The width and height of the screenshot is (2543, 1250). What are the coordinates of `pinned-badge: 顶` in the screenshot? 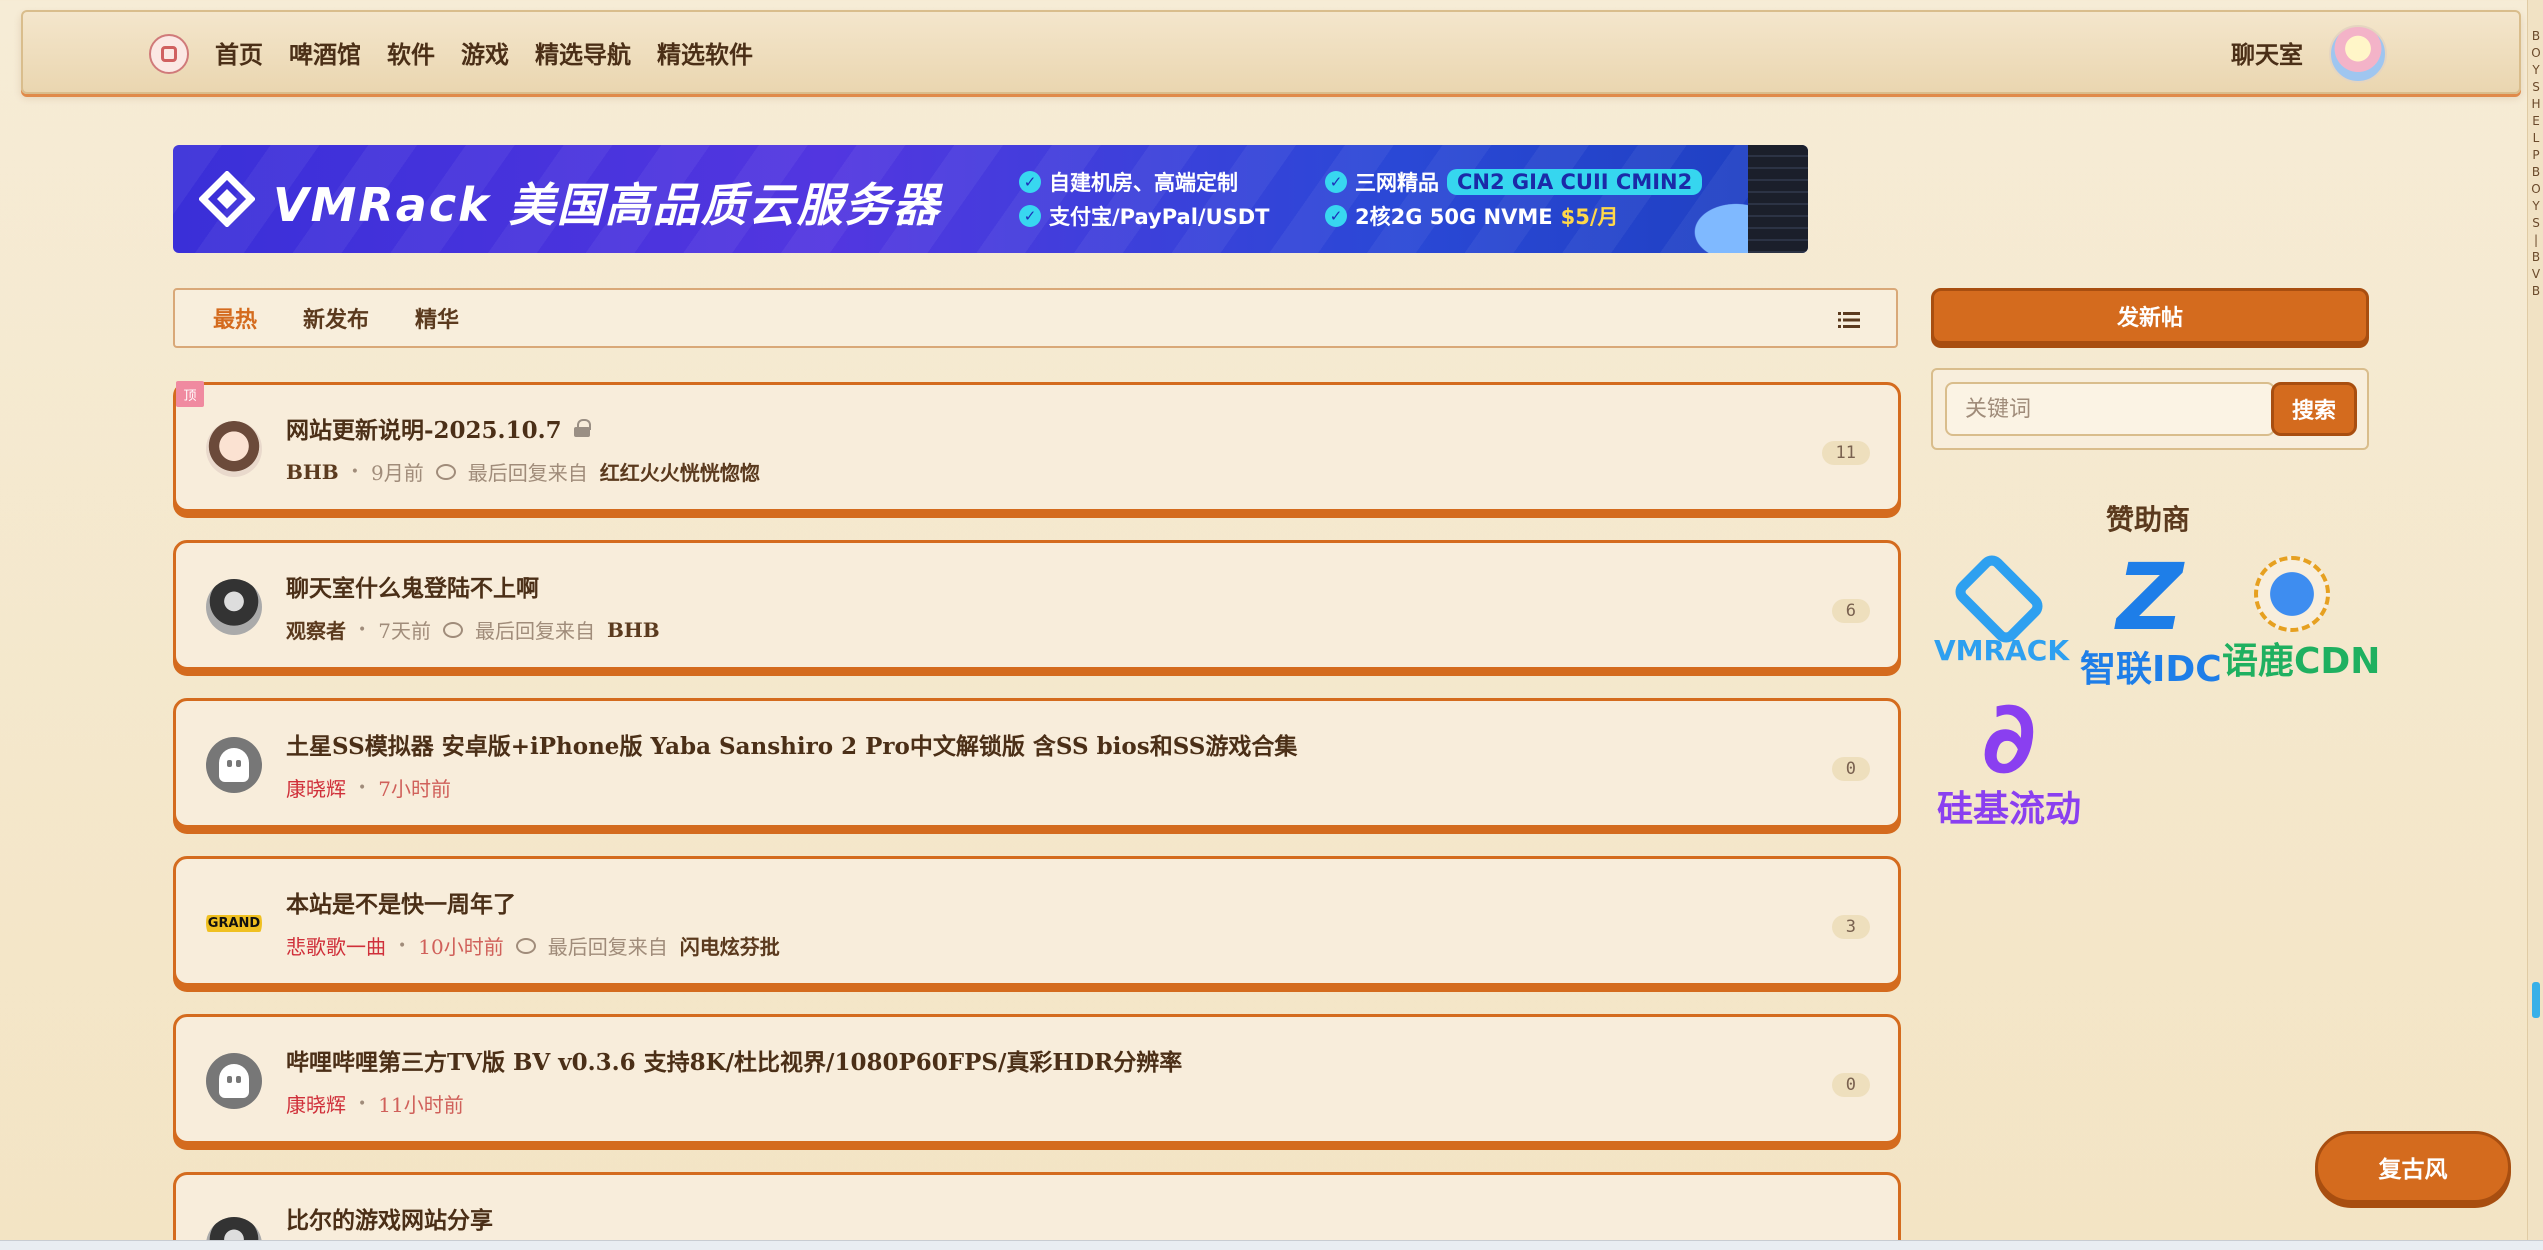 It's located at (190, 394).